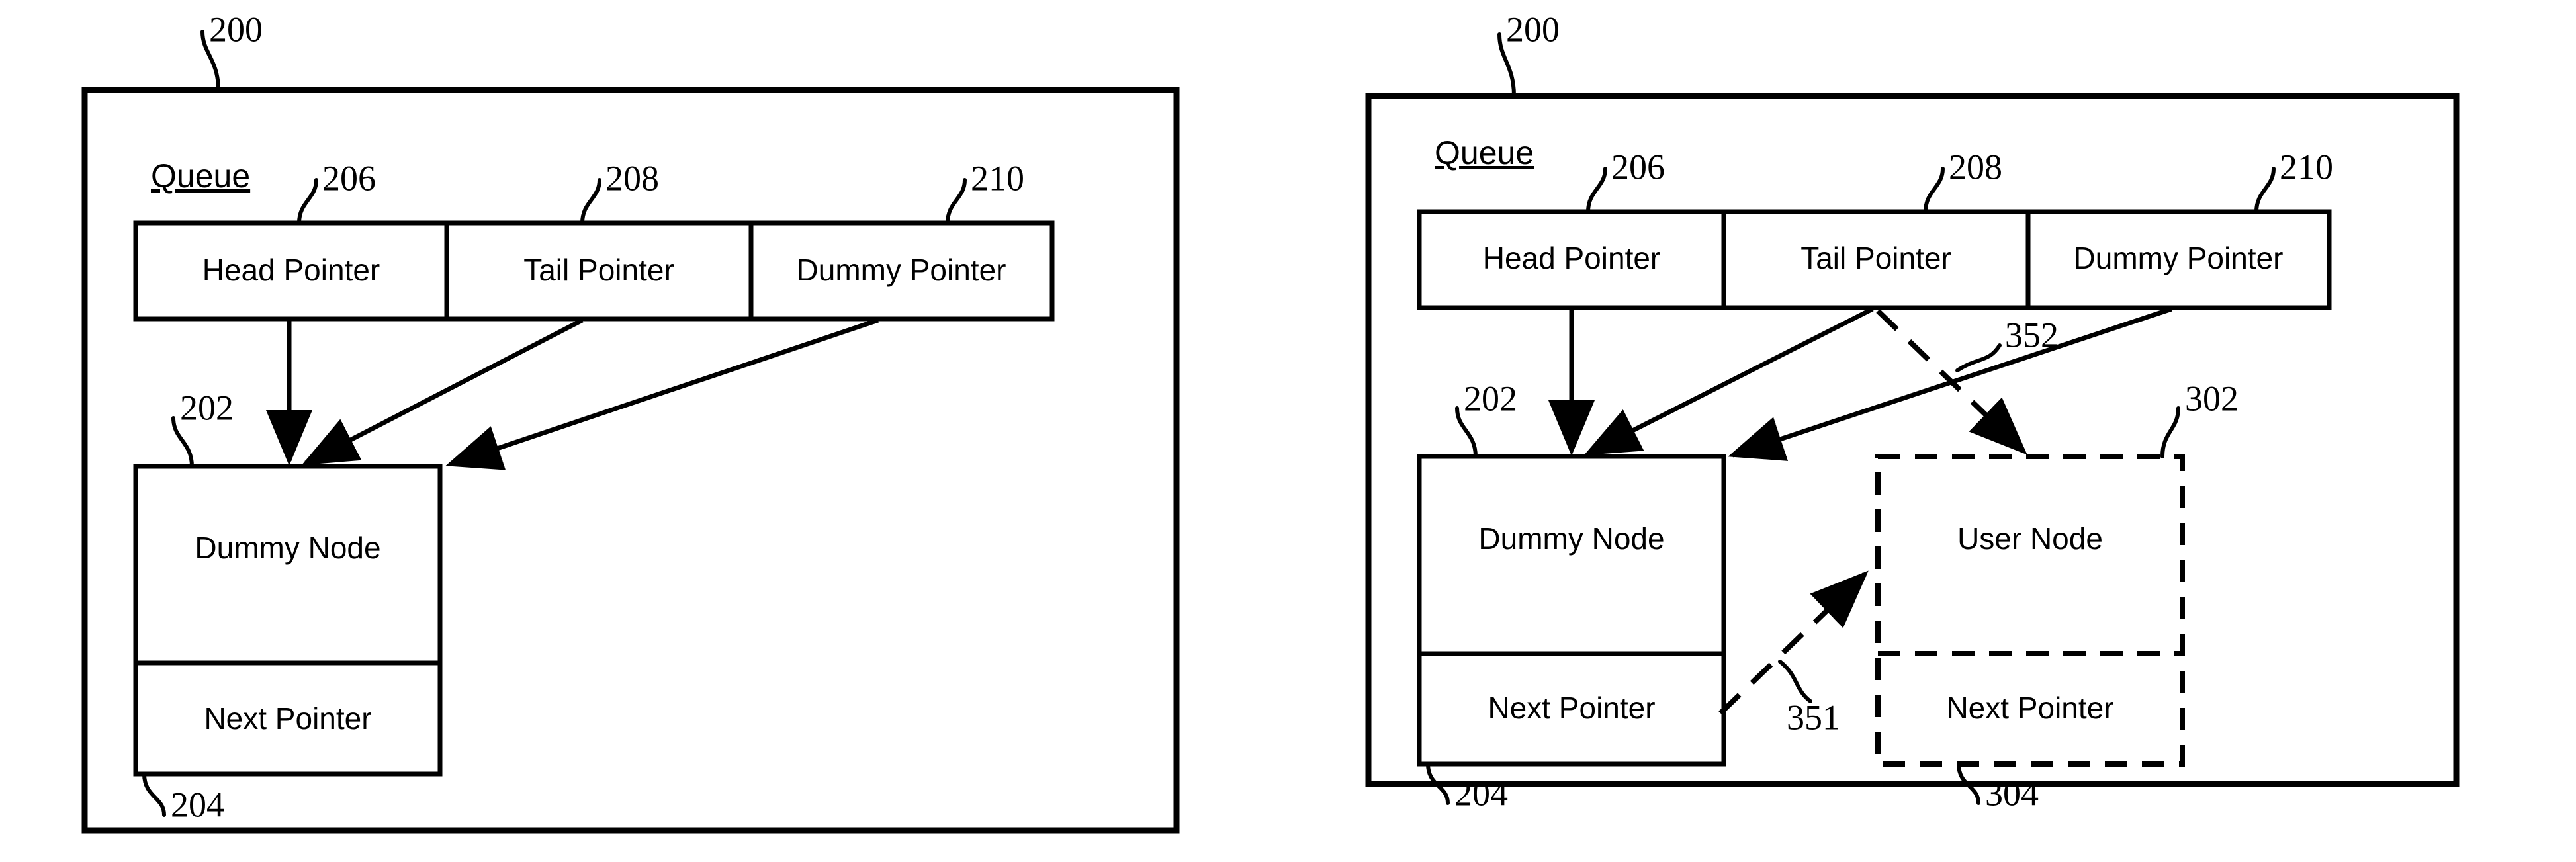 The width and height of the screenshot is (2576, 862). Describe the element at coordinates (956, 202) in the screenshot. I see `left-ref-210-leader` at that location.